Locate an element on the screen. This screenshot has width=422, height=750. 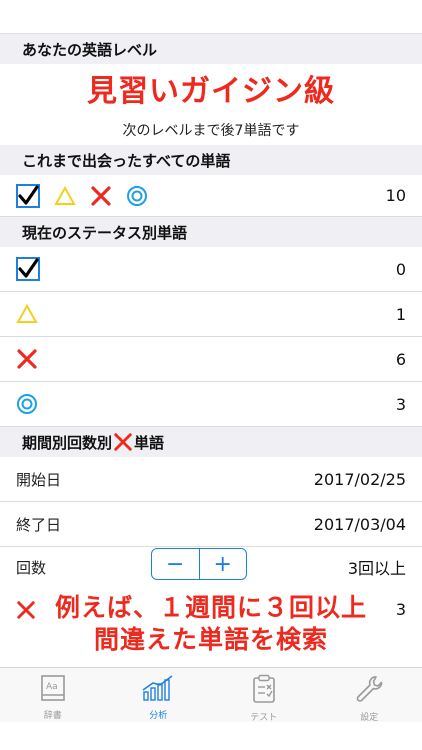
period-section-title-prefix: 期間別回数別 is located at coordinates (67, 442).